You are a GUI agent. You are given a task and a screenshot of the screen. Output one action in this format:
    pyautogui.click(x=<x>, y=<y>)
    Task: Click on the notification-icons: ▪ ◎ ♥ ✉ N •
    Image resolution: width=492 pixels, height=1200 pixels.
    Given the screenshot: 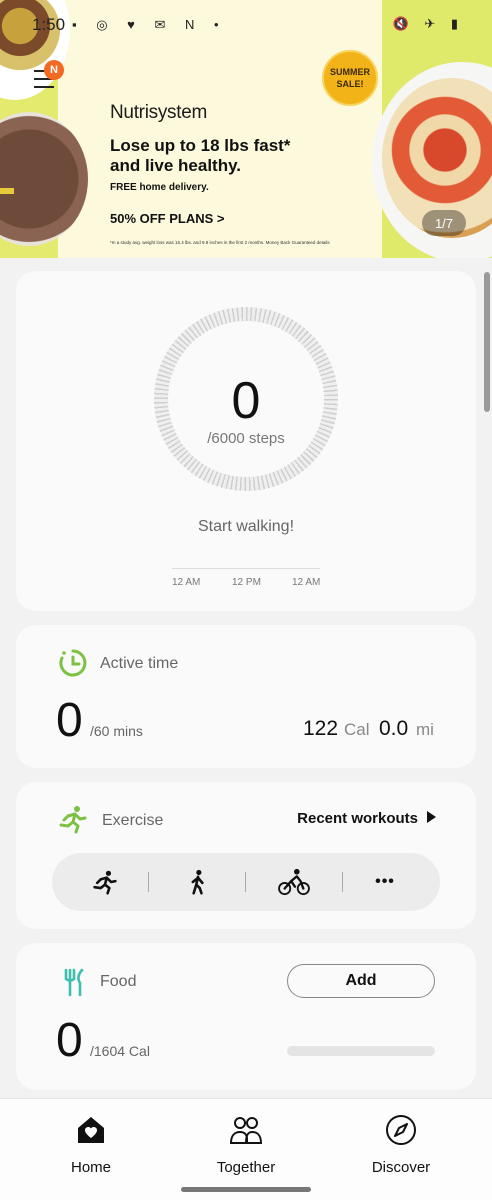 What is the action you would take?
    pyautogui.click(x=149, y=24)
    